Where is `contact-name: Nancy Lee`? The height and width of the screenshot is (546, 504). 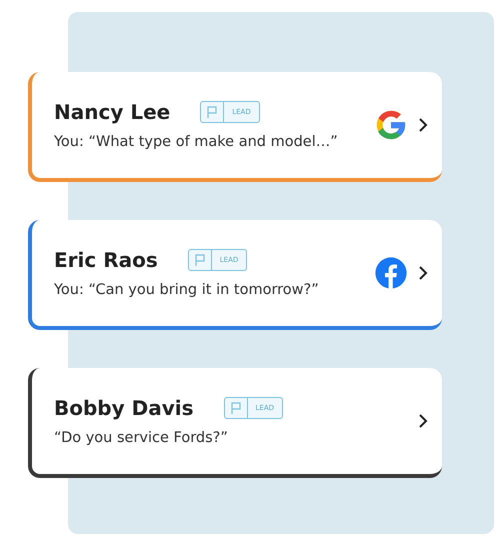 contact-name: Nancy Lee is located at coordinates (112, 112).